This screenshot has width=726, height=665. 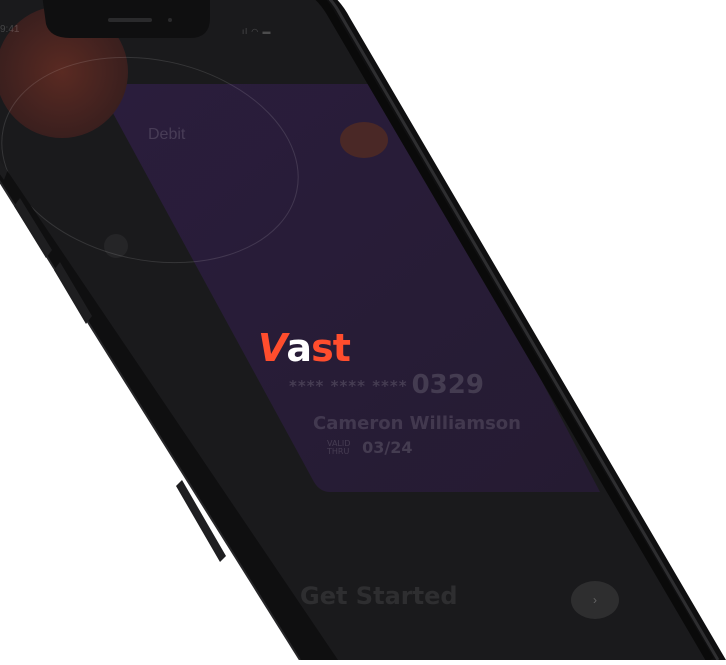 I want to click on signal-icon: ıl, so click(x=245, y=31).